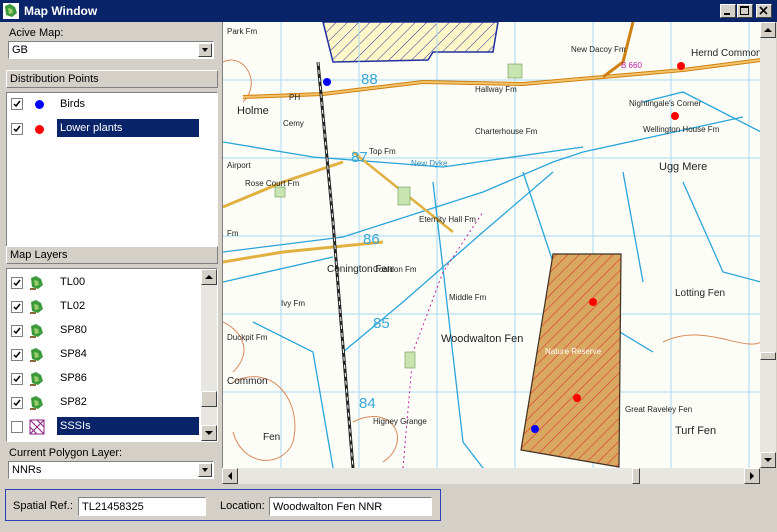 The height and width of the screenshot is (532, 777). What do you see at coordinates (768, 245) in the screenshot?
I see `map-vertical-scrollbar` at bounding box center [768, 245].